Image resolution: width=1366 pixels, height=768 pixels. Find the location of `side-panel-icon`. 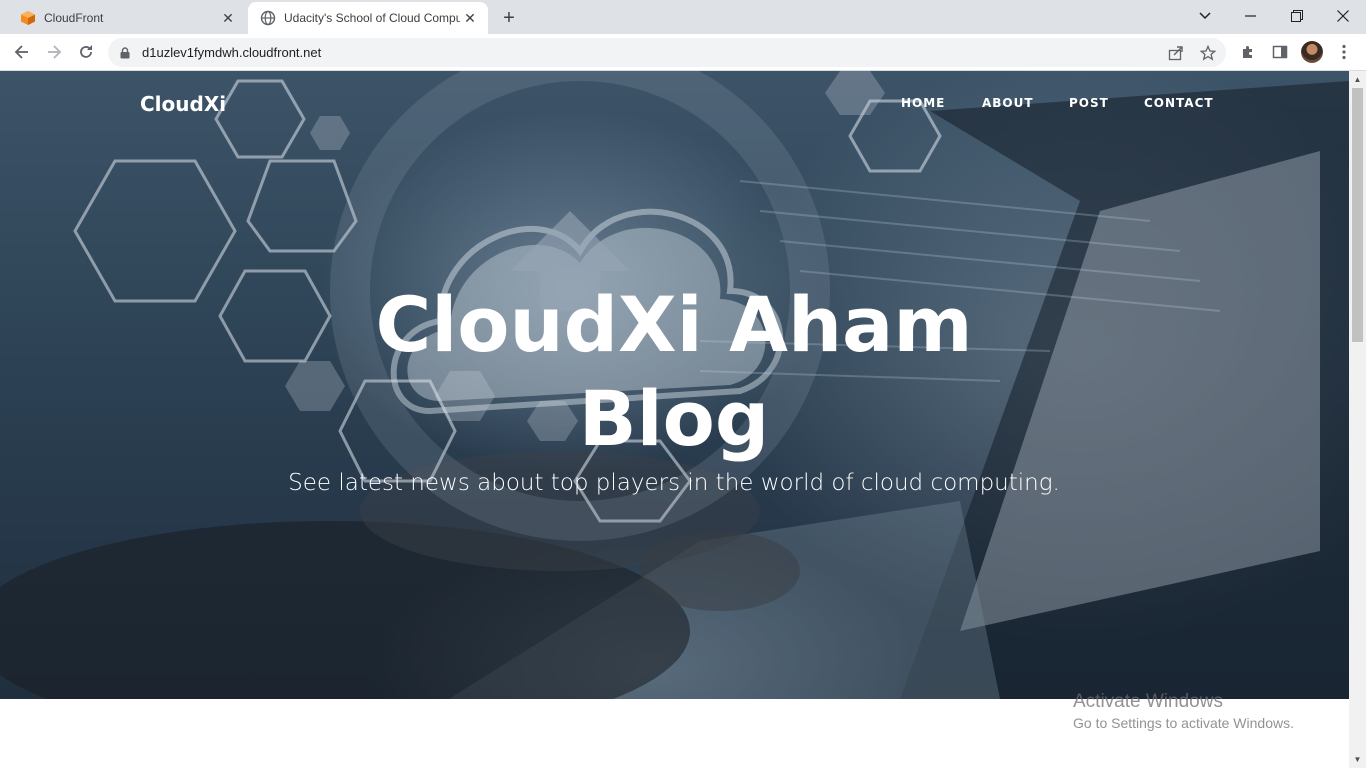

side-panel-icon is located at coordinates (1280, 52).